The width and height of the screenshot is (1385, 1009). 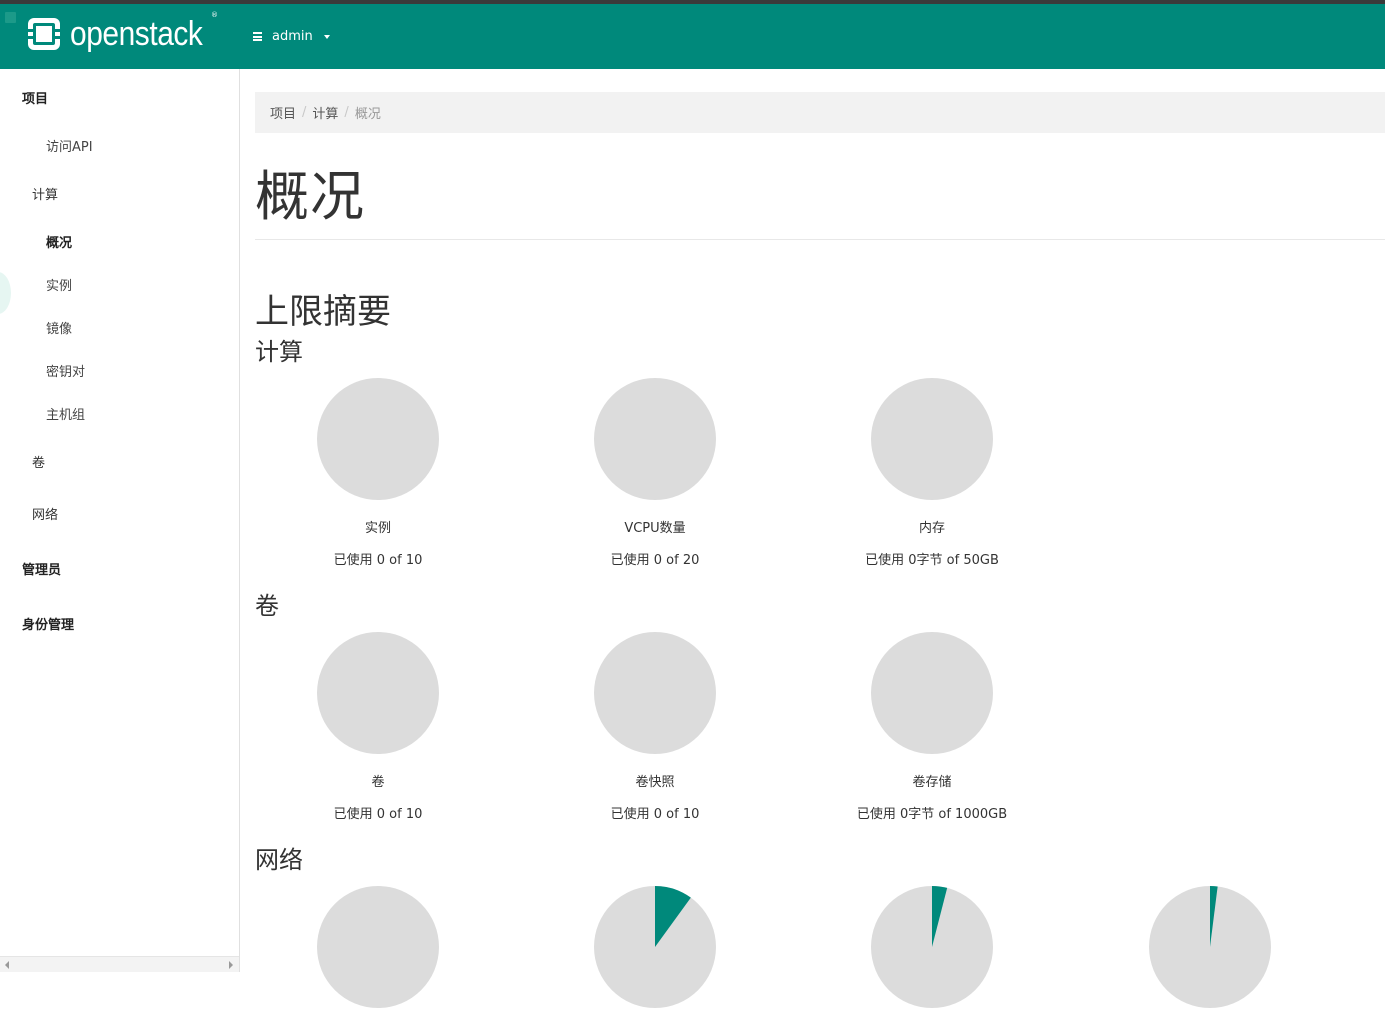 What do you see at coordinates (59, 284) in the screenshot?
I see `sidebar-item-instances: 实例` at bounding box center [59, 284].